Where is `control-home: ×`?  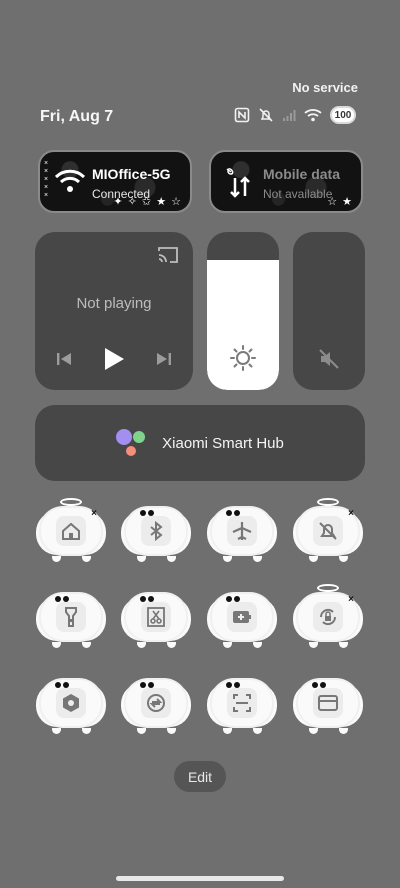
control-home: × is located at coordinates (71, 530).